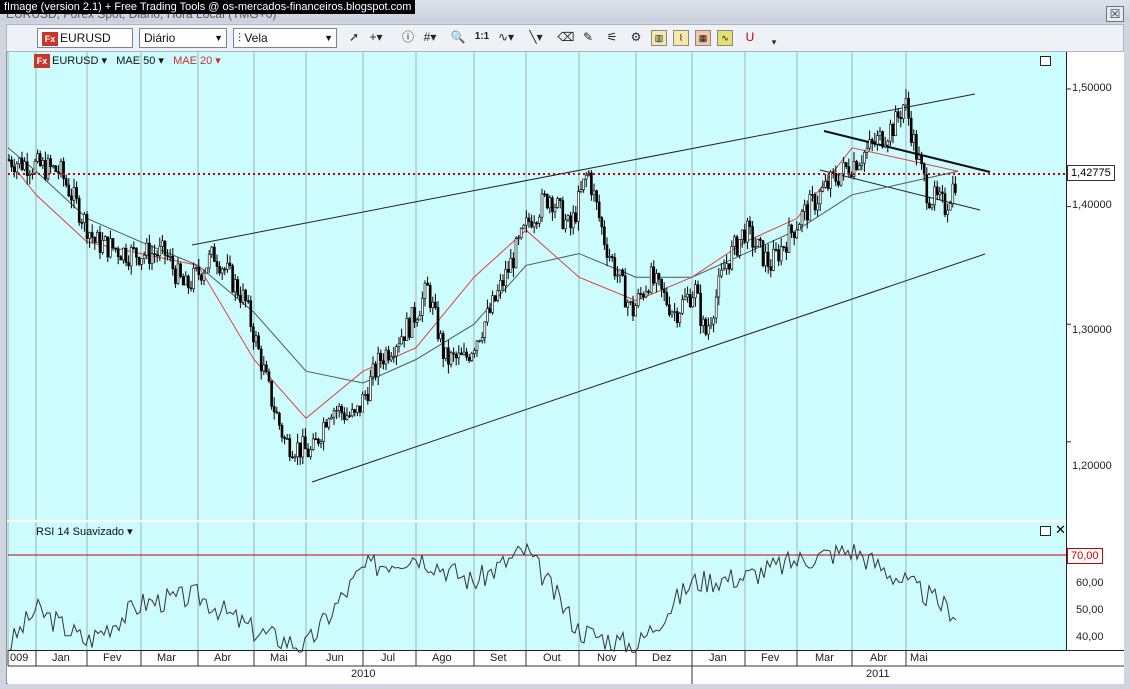  I want to click on legend-ma20: MAE 20, so click(192, 61).